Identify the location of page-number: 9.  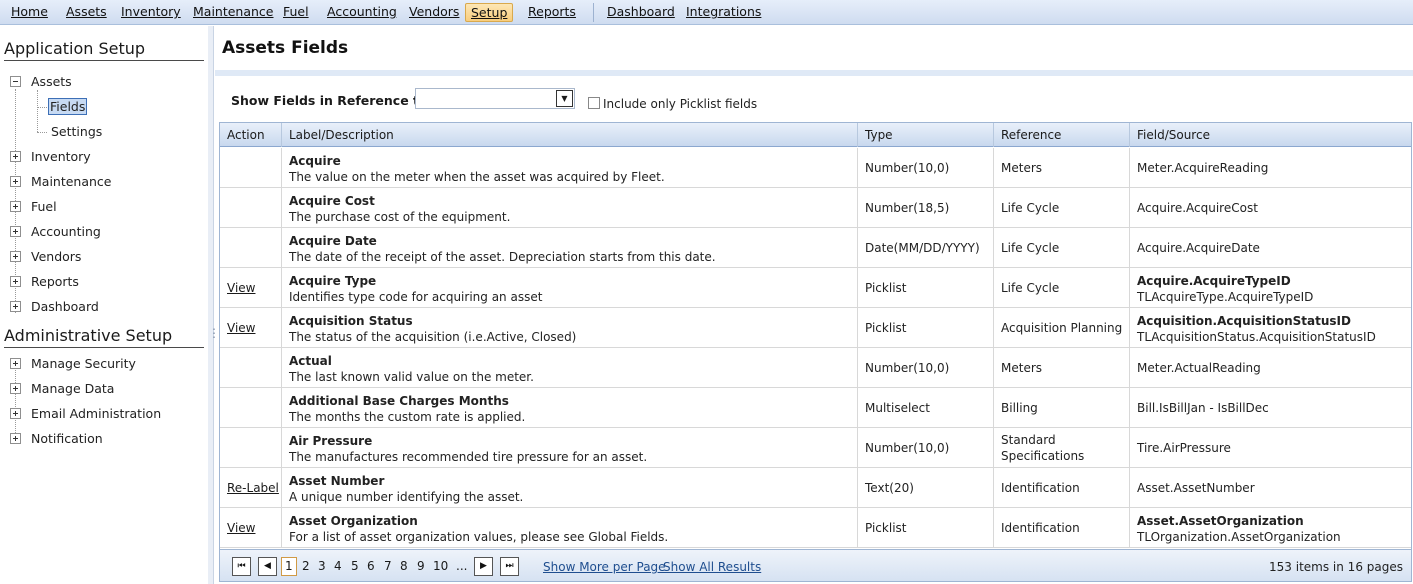
(421, 566).